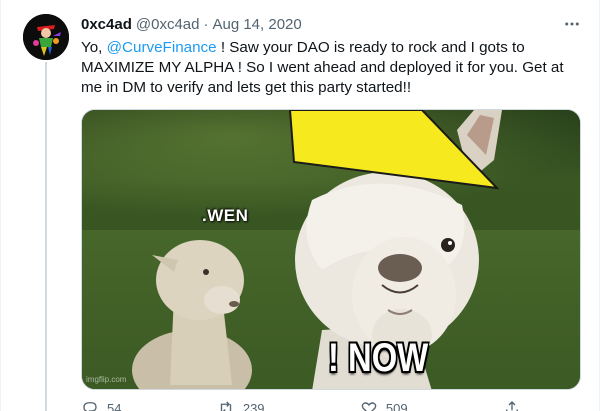 This screenshot has width=600, height=411. I want to click on retweet-button: 239, so click(241, 404).